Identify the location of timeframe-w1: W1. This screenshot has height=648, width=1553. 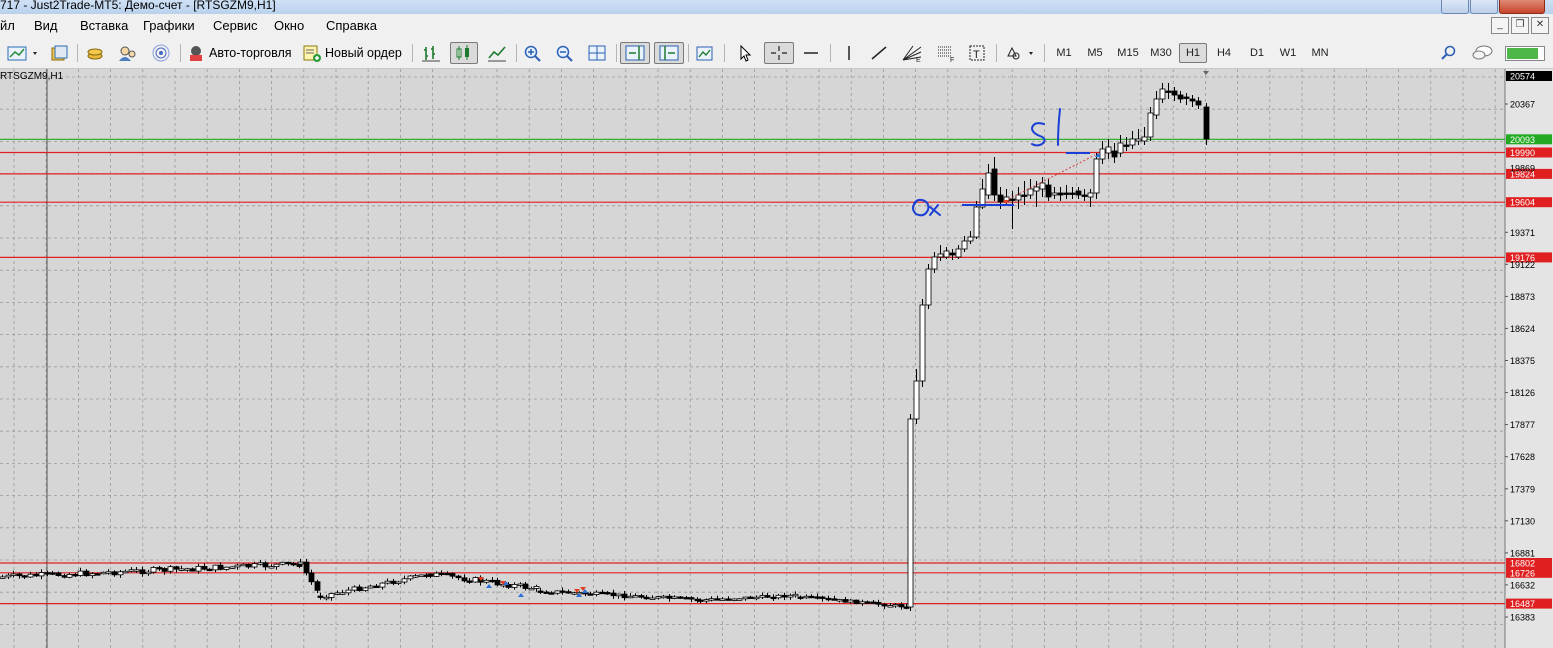
(1288, 53).